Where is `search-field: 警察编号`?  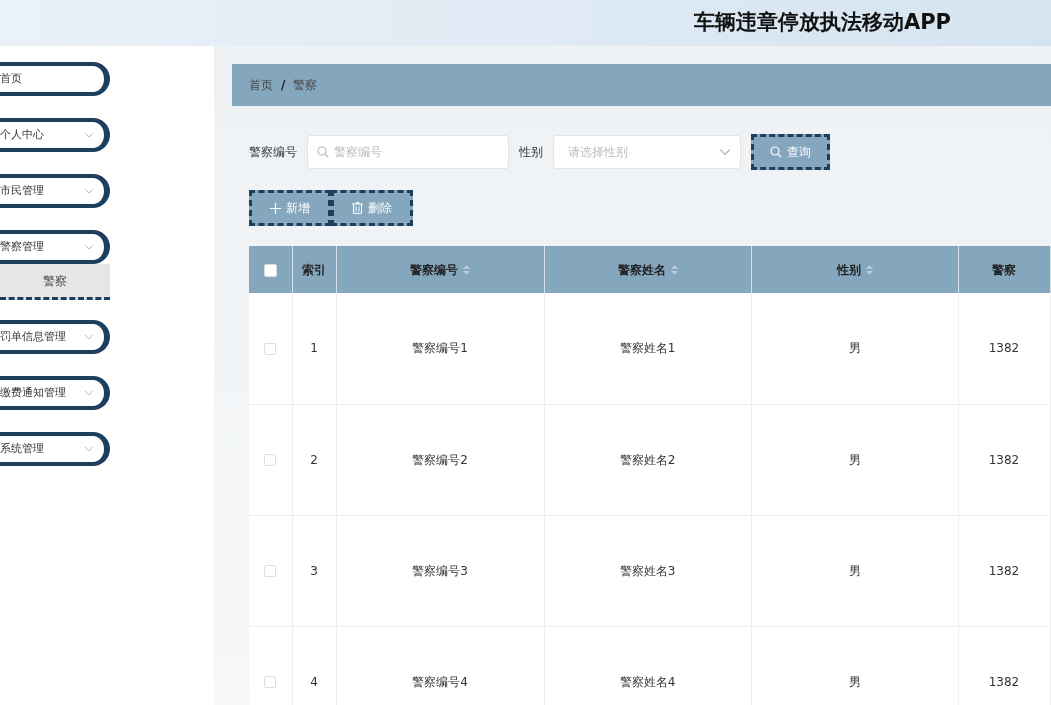 search-field: 警察编号 is located at coordinates (408, 152).